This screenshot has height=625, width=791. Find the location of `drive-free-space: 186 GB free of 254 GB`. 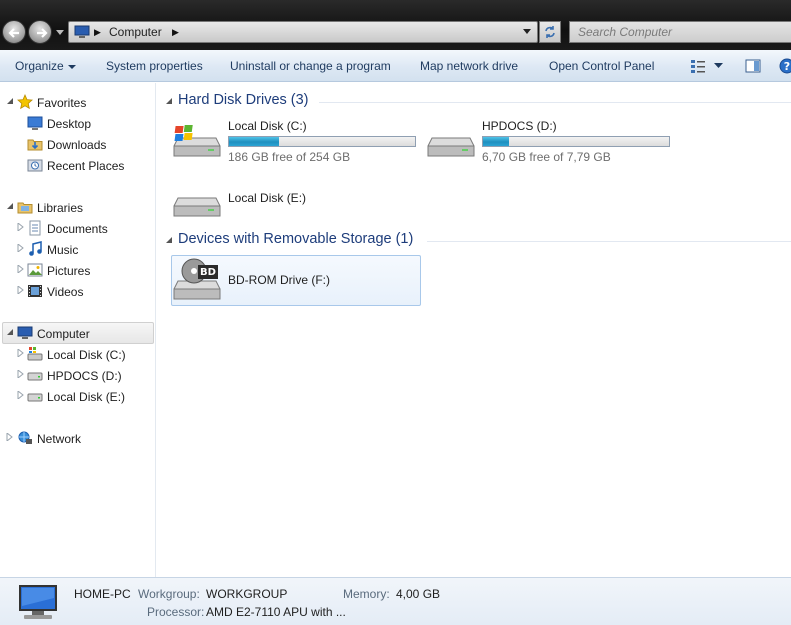

drive-free-space: 186 GB free of 254 GB is located at coordinates (289, 157).